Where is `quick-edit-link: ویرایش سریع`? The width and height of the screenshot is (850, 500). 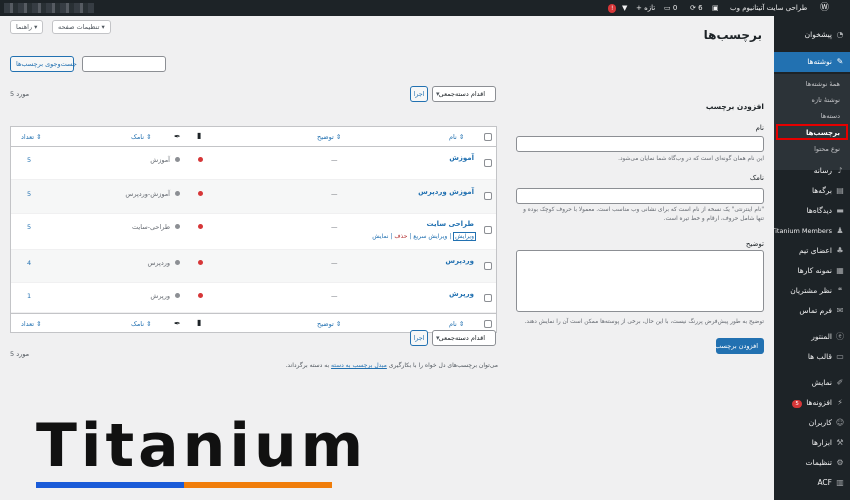 quick-edit-link: ویرایش سریع is located at coordinates (430, 236).